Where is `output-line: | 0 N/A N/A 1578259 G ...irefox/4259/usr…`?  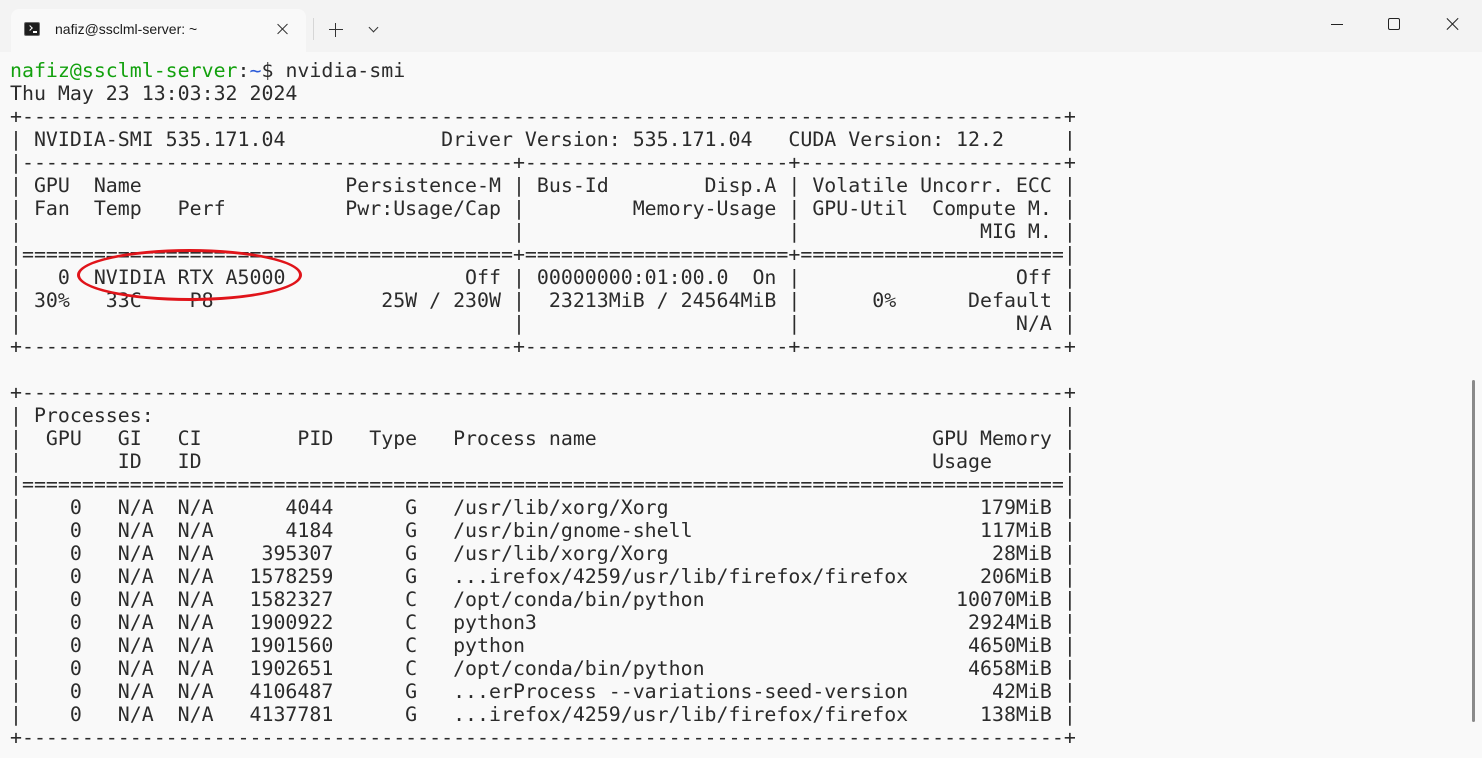 output-line: | 0 N/A N/A 1578259 G ...irefox/4259/usr… is located at coordinates (543, 576).